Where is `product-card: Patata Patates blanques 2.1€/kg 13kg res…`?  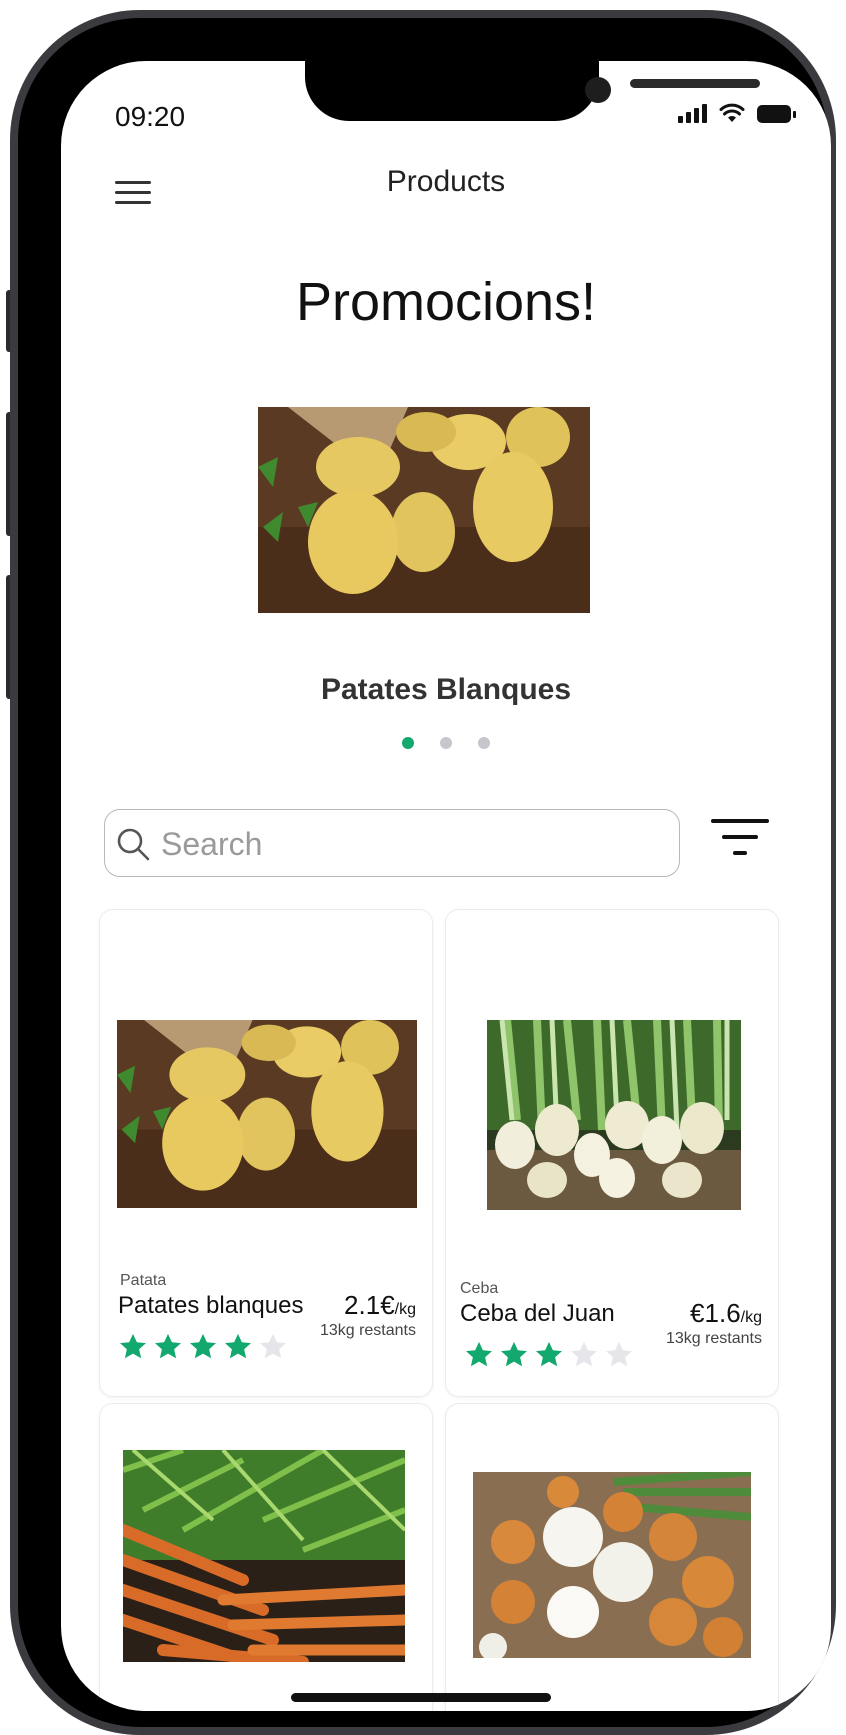 product-card: Patata Patates blanques 2.1€/kg 13kg res… is located at coordinates (266, 1153).